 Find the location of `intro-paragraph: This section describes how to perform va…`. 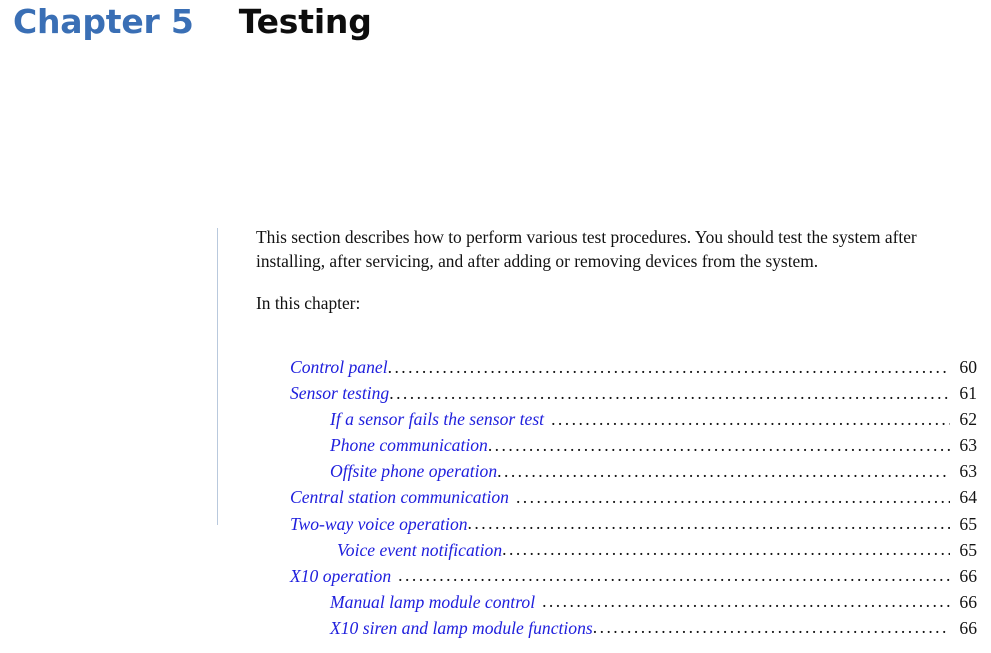

intro-paragraph: This section describes how to perform va… is located at coordinates (586, 249).